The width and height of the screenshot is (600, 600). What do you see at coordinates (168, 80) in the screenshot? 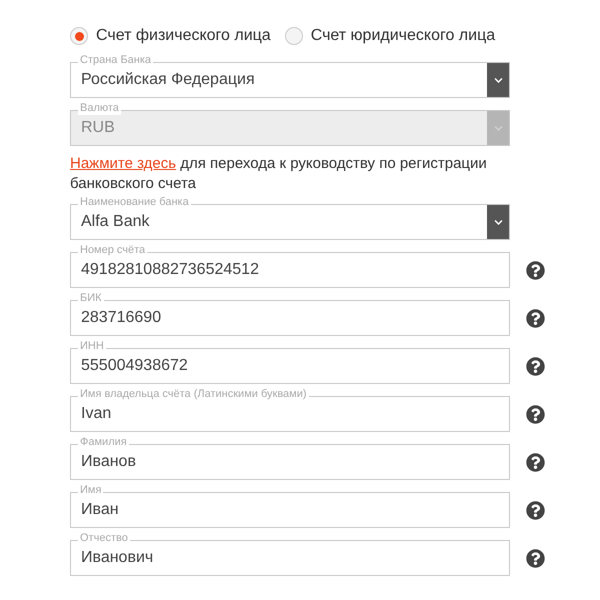
I see `field-value: Российская Федерация` at bounding box center [168, 80].